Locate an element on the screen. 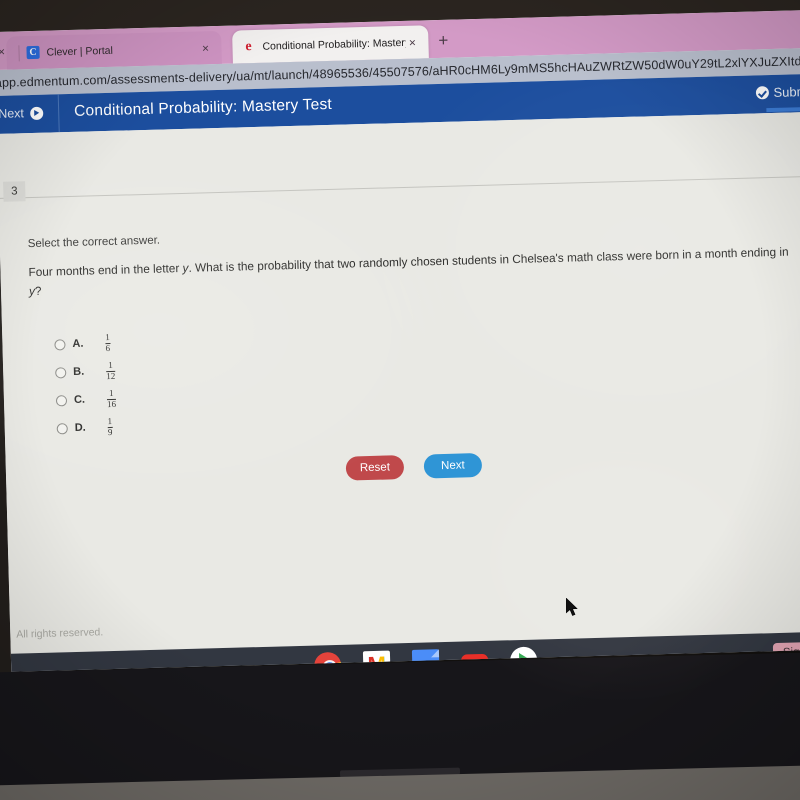 This screenshot has width=800, height=800. edmentum-e-icon: e is located at coordinates (248, 46).